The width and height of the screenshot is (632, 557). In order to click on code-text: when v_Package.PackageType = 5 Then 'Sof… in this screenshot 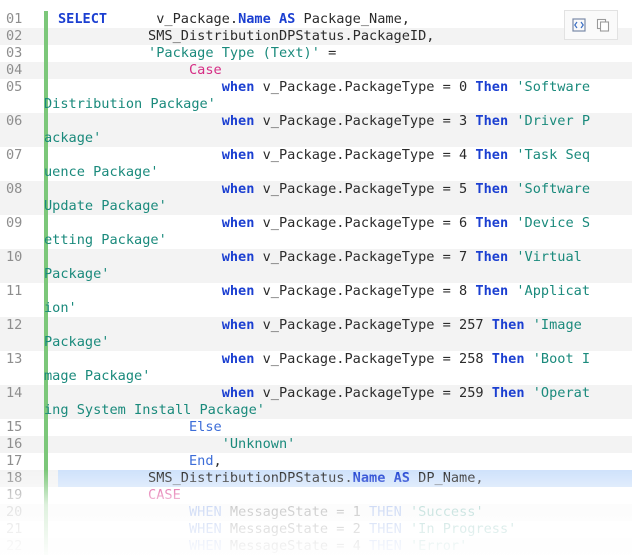, I will do `click(345, 189)`.